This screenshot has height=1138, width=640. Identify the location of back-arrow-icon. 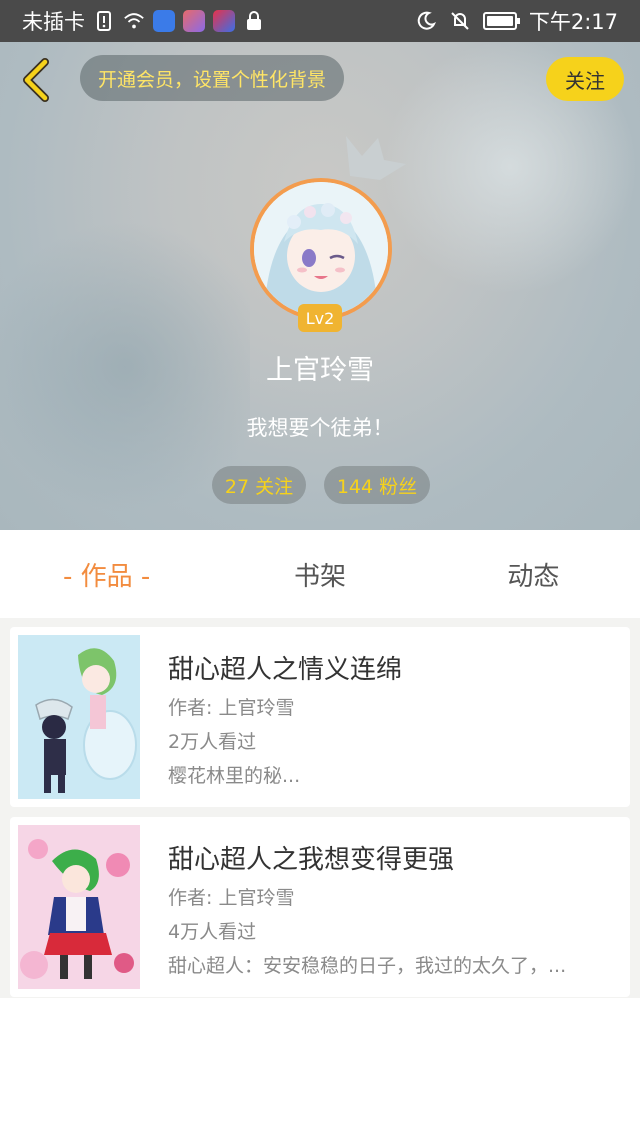
(36, 80).